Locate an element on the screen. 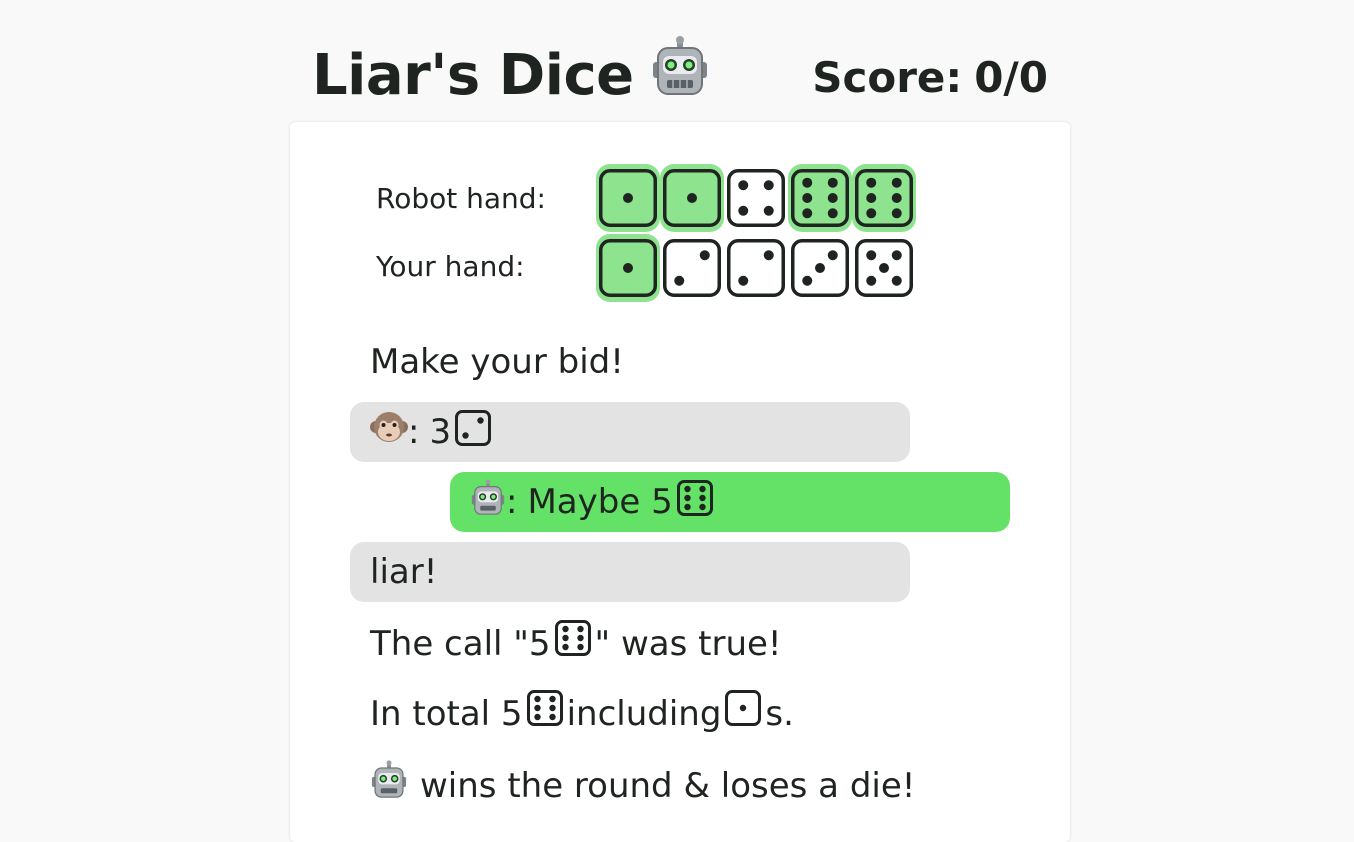 The image size is (1354, 842). die-face-3-icon is located at coordinates (820, 268).